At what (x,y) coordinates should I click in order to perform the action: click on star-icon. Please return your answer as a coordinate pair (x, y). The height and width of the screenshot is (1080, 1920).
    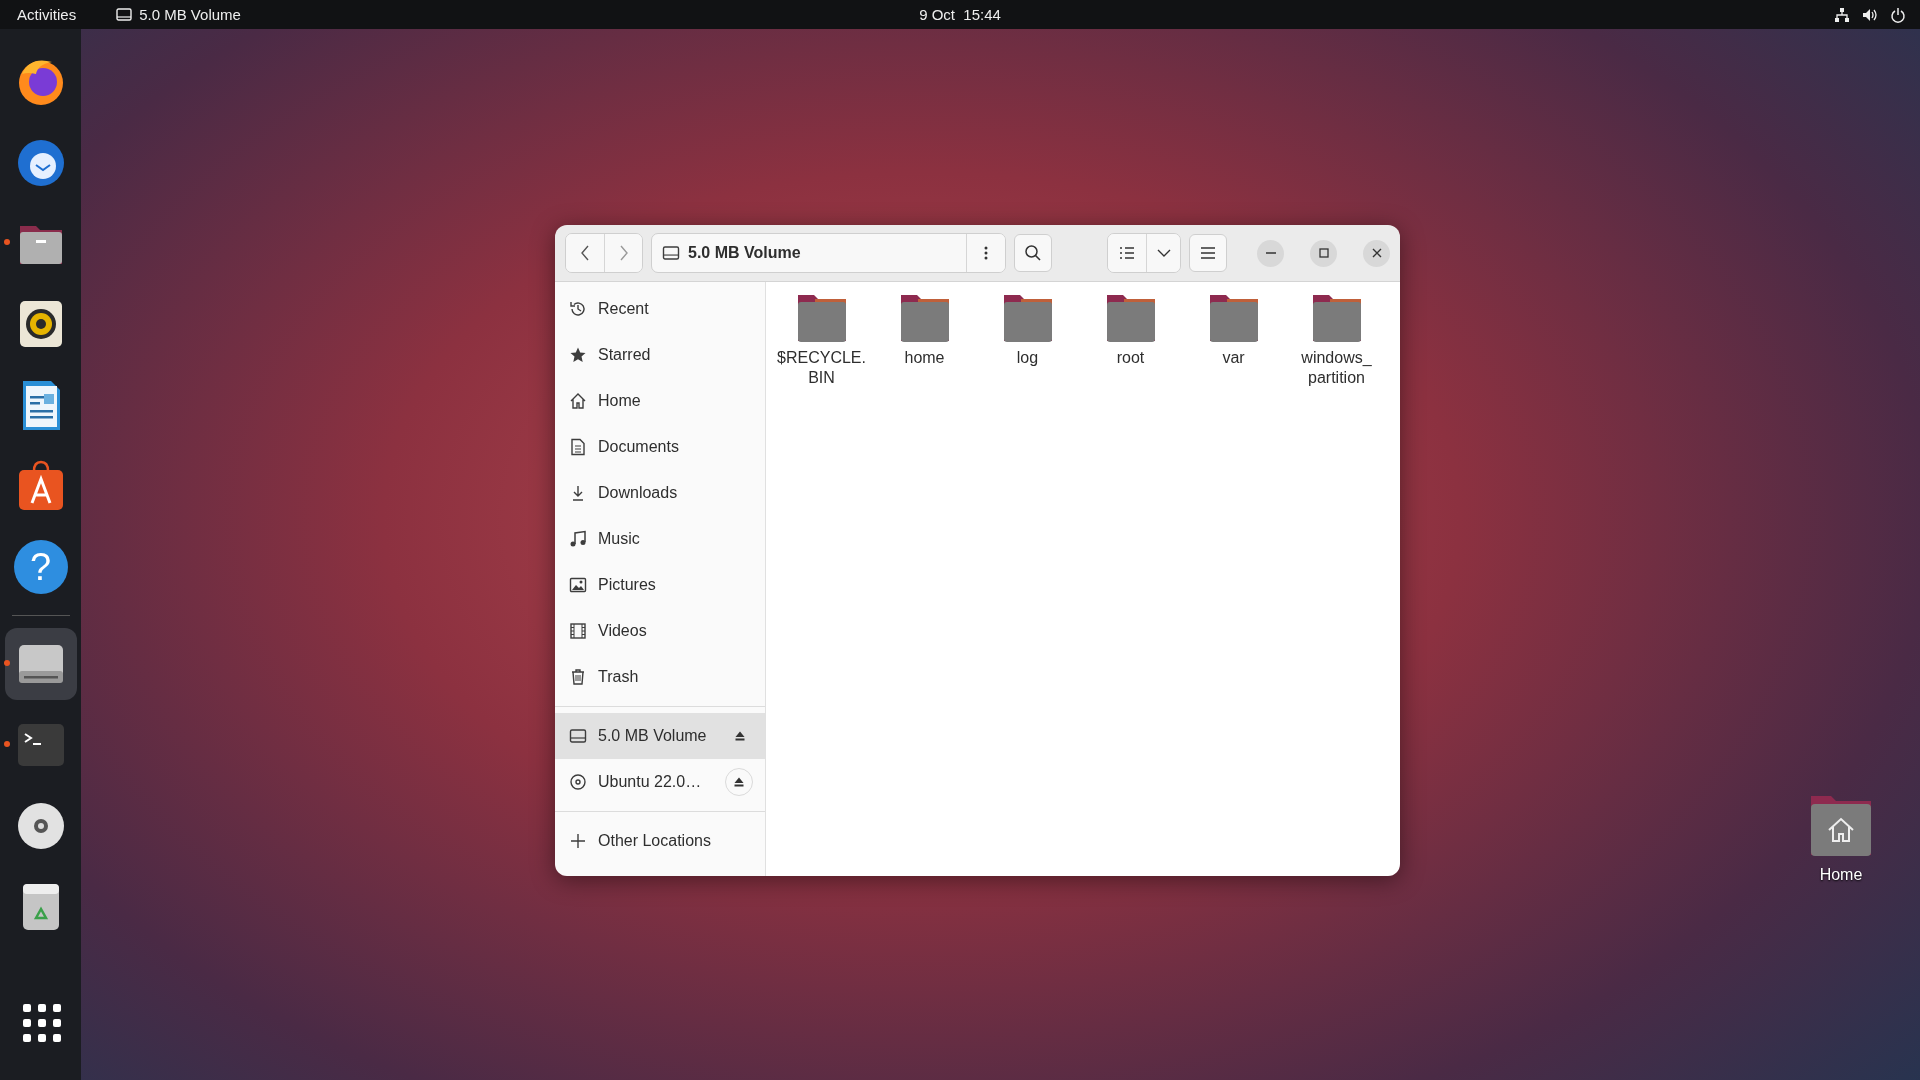
    Looking at the image, I should click on (578, 355).